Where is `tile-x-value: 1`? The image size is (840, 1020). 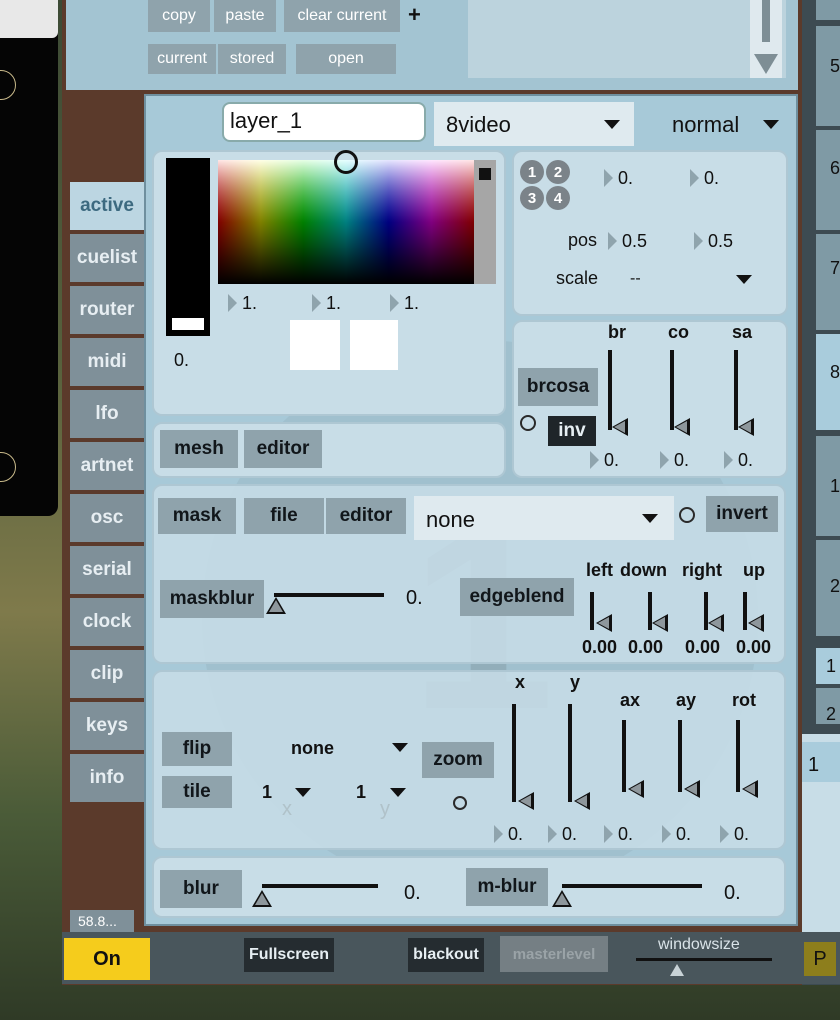 tile-x-value: 1 is located at coordinates (267, 792).